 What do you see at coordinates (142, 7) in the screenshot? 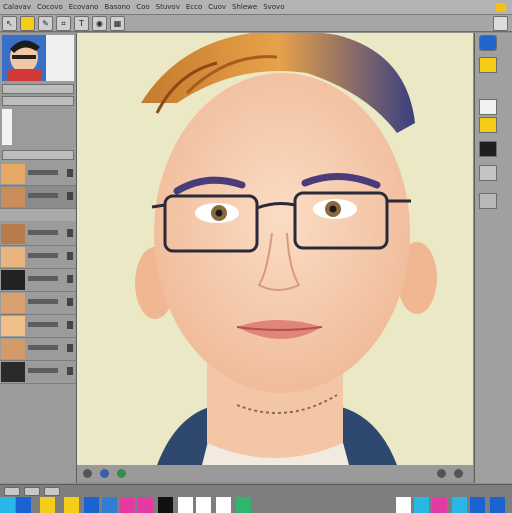
I see `menu-item-5: Coo` at bounding box center [142, 7].